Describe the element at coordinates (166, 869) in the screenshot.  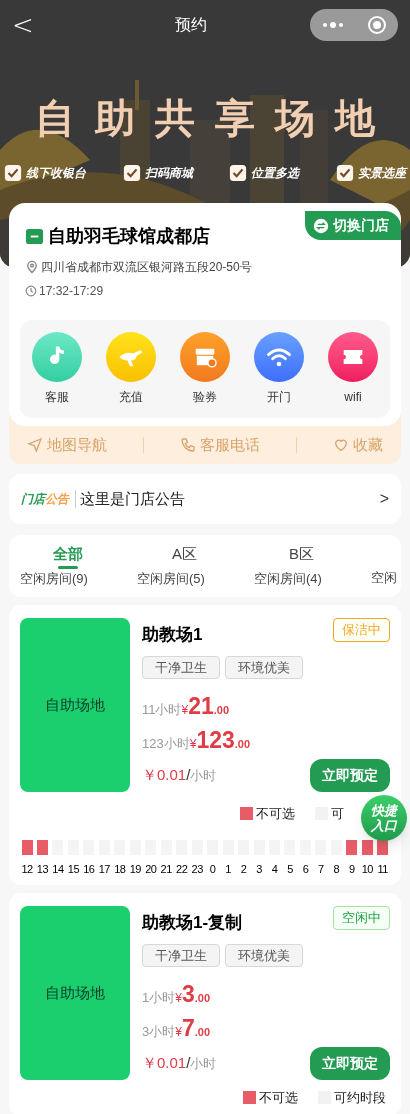
I see `hour-label: 21` at that location.